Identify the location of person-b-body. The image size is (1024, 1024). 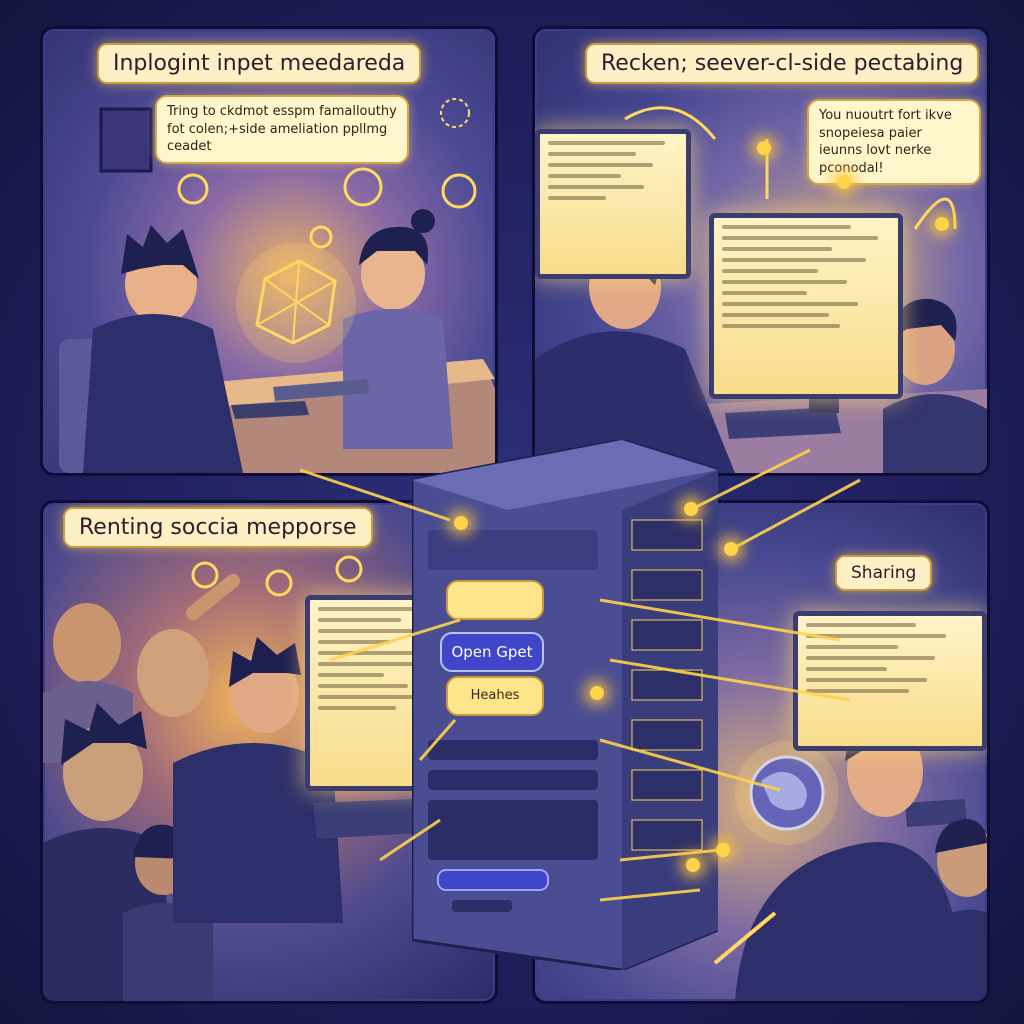
(935, 433).